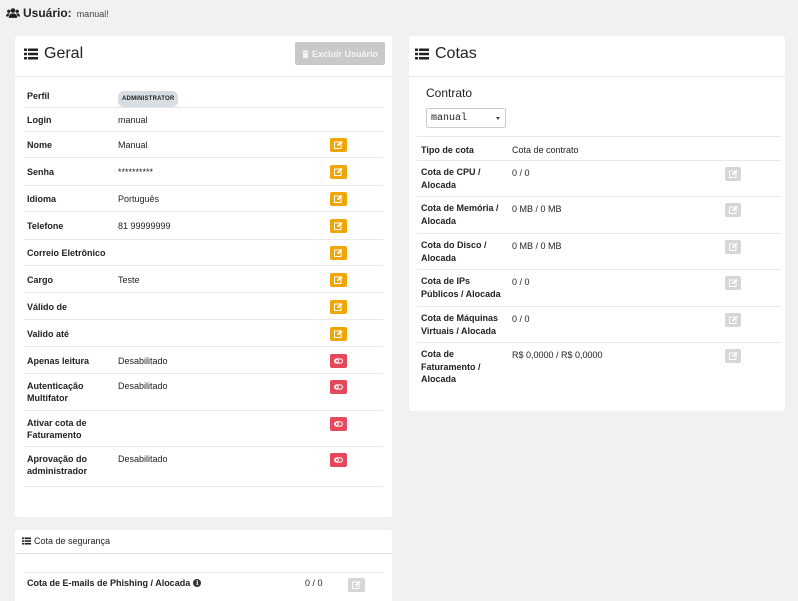  Describe the element at coordinates (203, 226) in the screenshot. I see `table-row: Telefone 81 99999999` at that location.